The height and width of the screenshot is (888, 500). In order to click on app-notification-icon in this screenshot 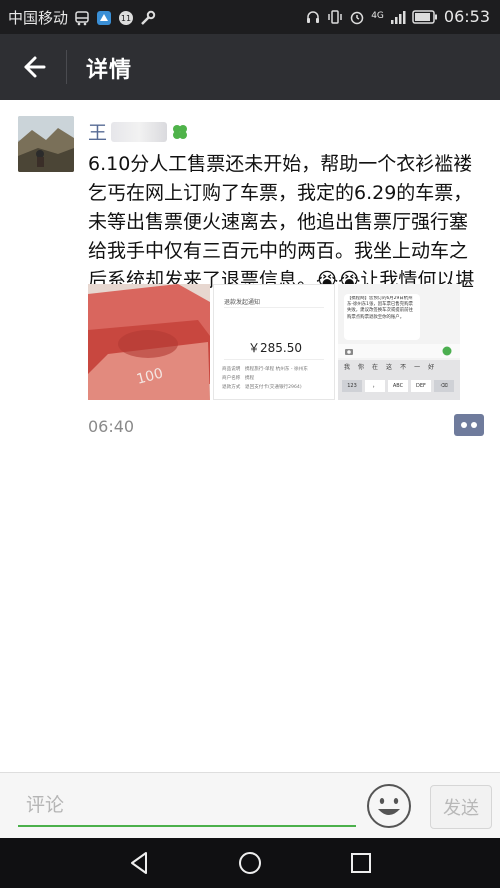, I will do `click(104, 17)`.